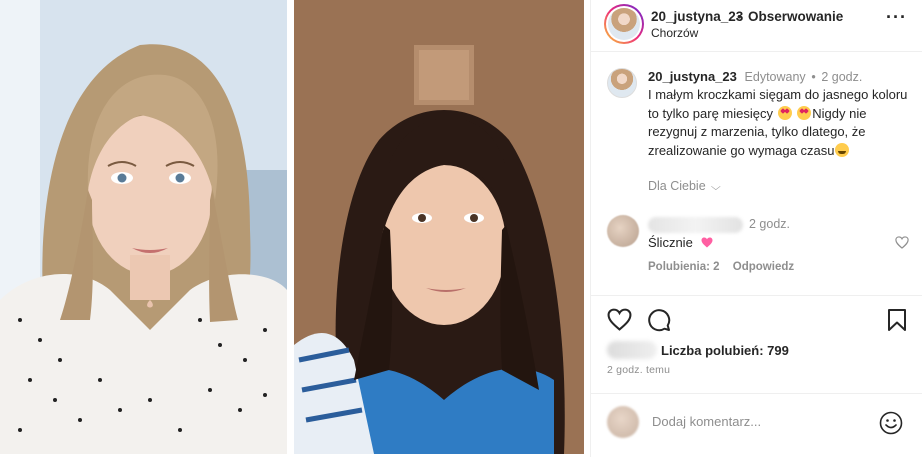 This screenshot has width=922, height=457. Describe the element at coordinates (756, 26) in the screenshot. I see `post-header: 20_justyna_23 • Obserwowanie Chorzów ···` at that location.